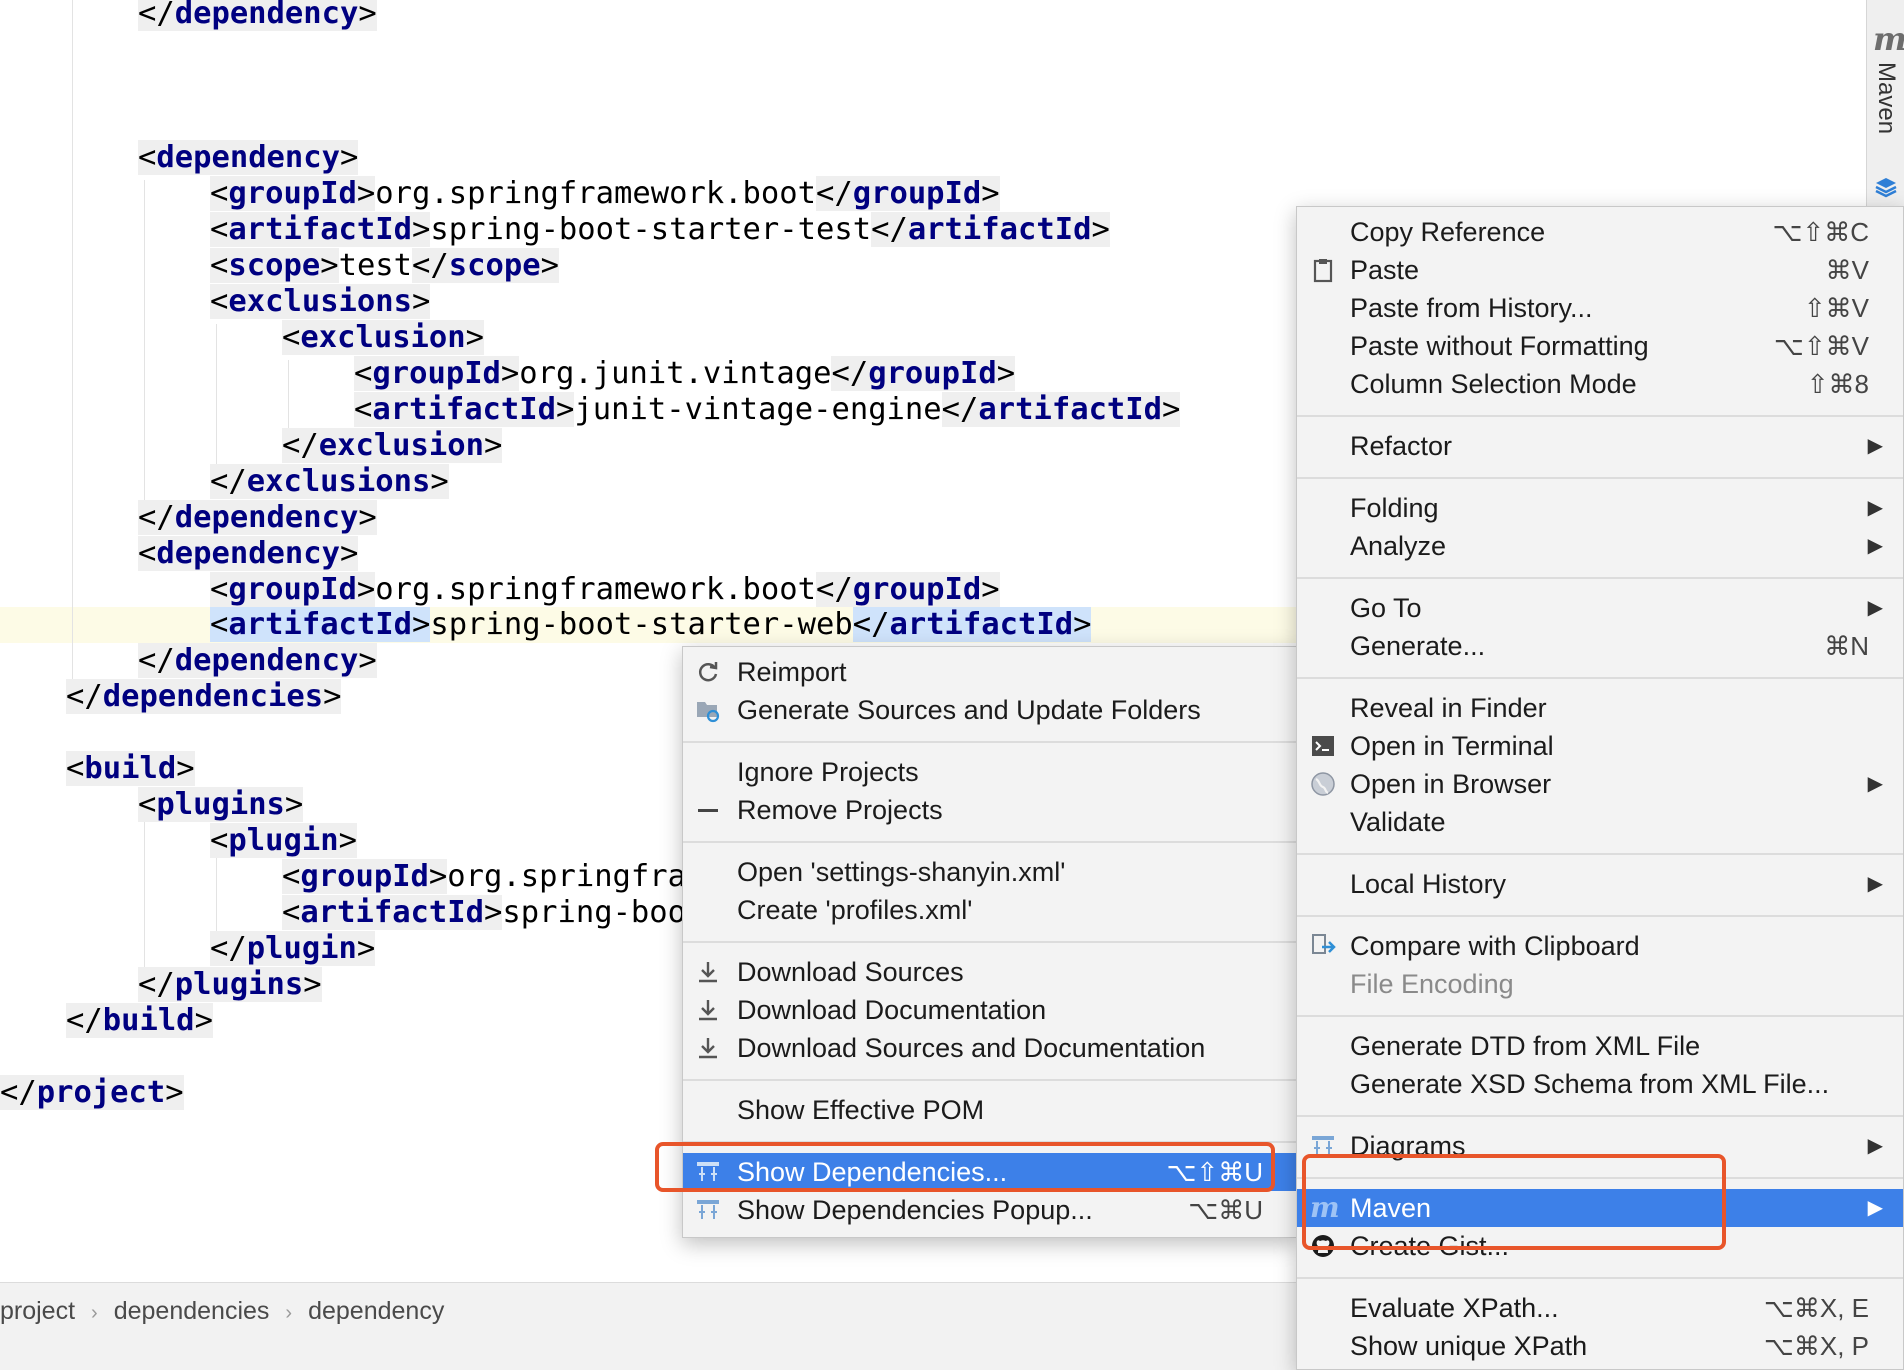 This screenshot has height=1370, width=1904. Describe the element at coordinates (990, 1048) in the screenshot. I see `menu-item-download-sources-and-docs: Download Sources and Documentation` at that location.